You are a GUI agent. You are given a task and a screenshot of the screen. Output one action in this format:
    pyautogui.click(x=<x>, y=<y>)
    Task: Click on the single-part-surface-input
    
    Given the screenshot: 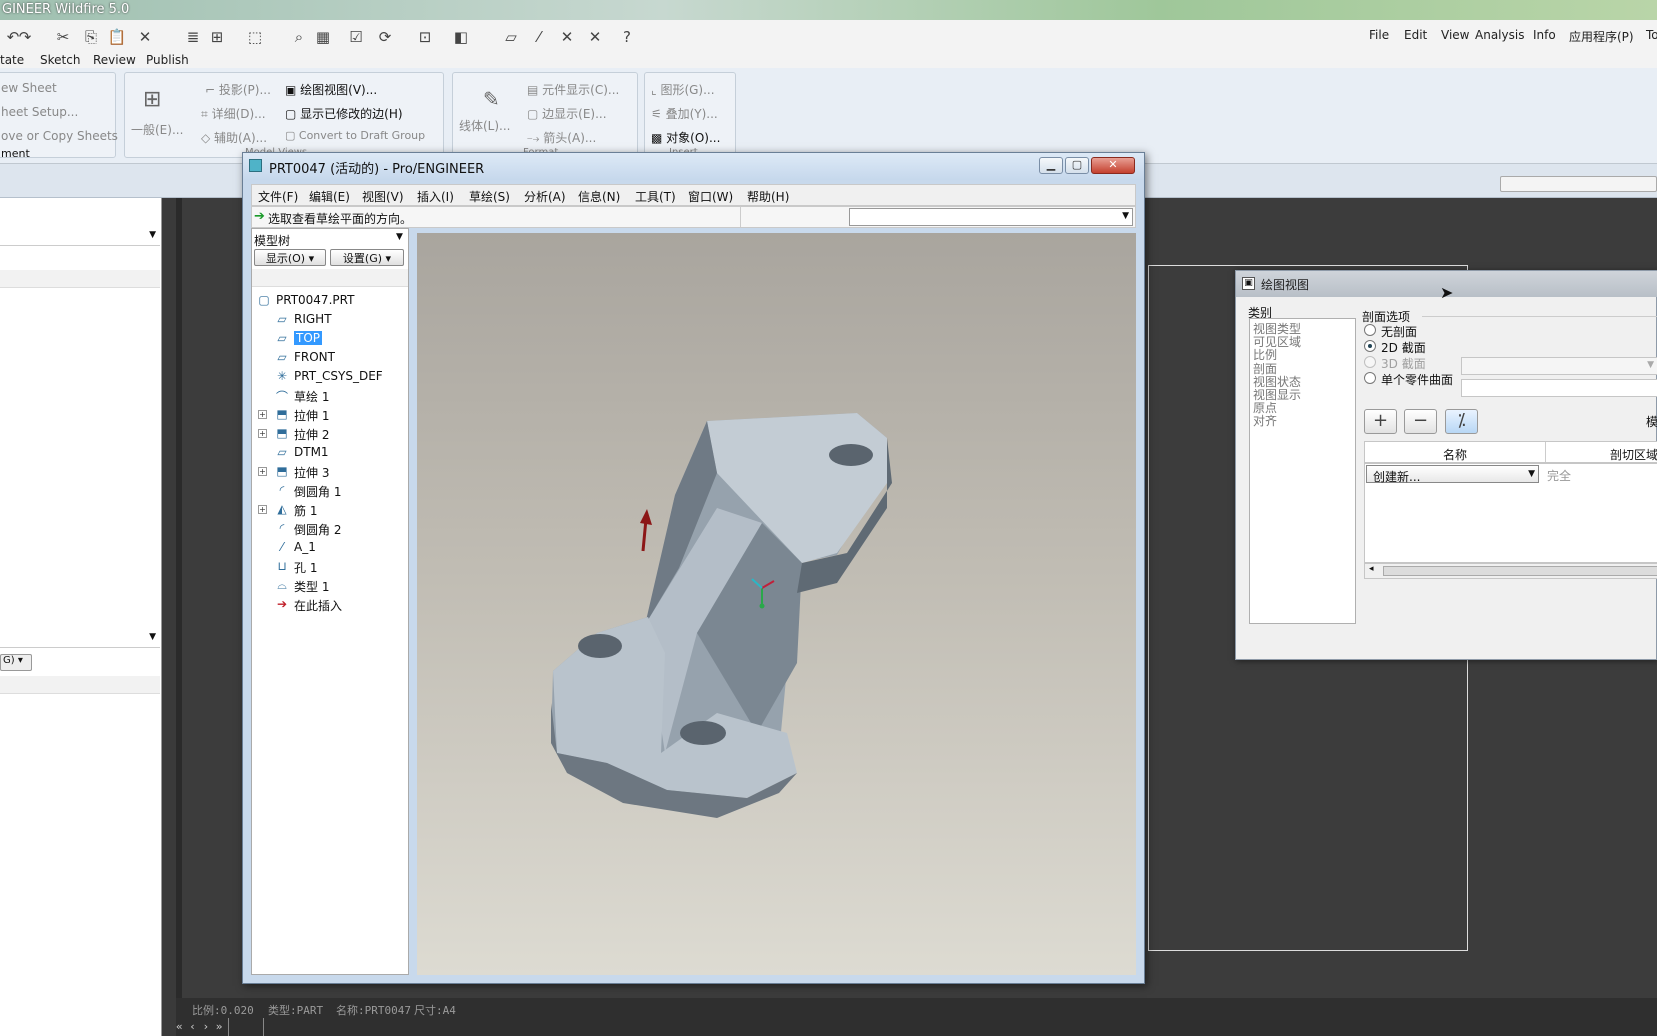 What is the action you would take?
    pyautogui.click(x=1559, y=388)
    